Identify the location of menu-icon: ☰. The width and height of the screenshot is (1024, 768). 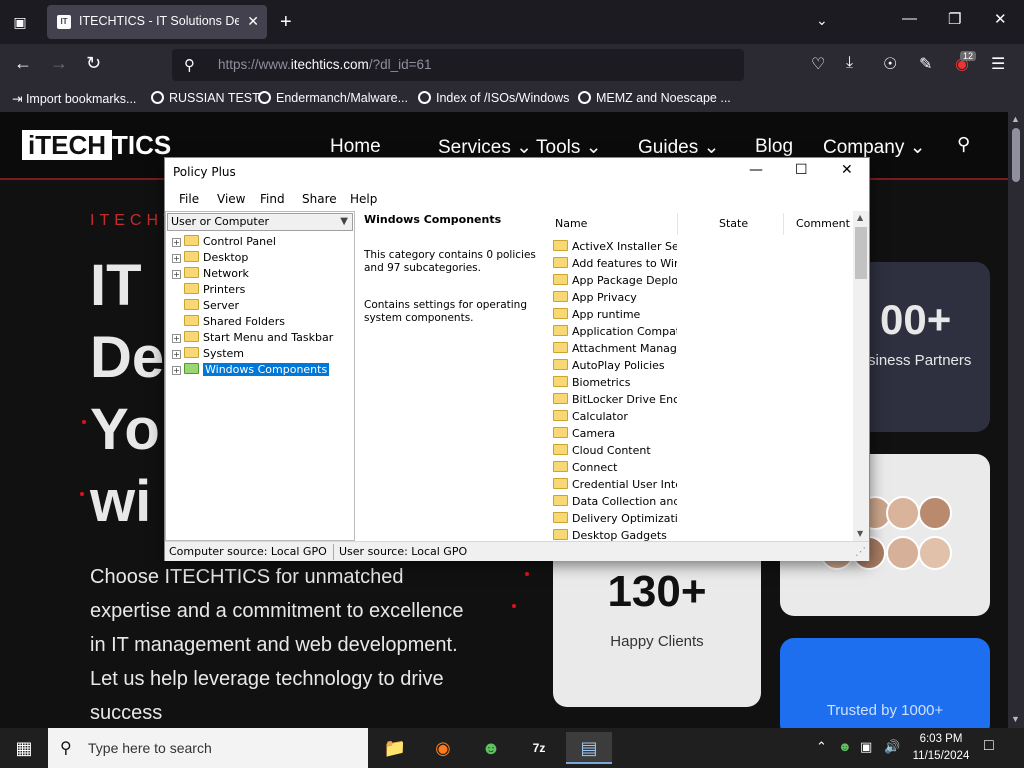
(998, 64).